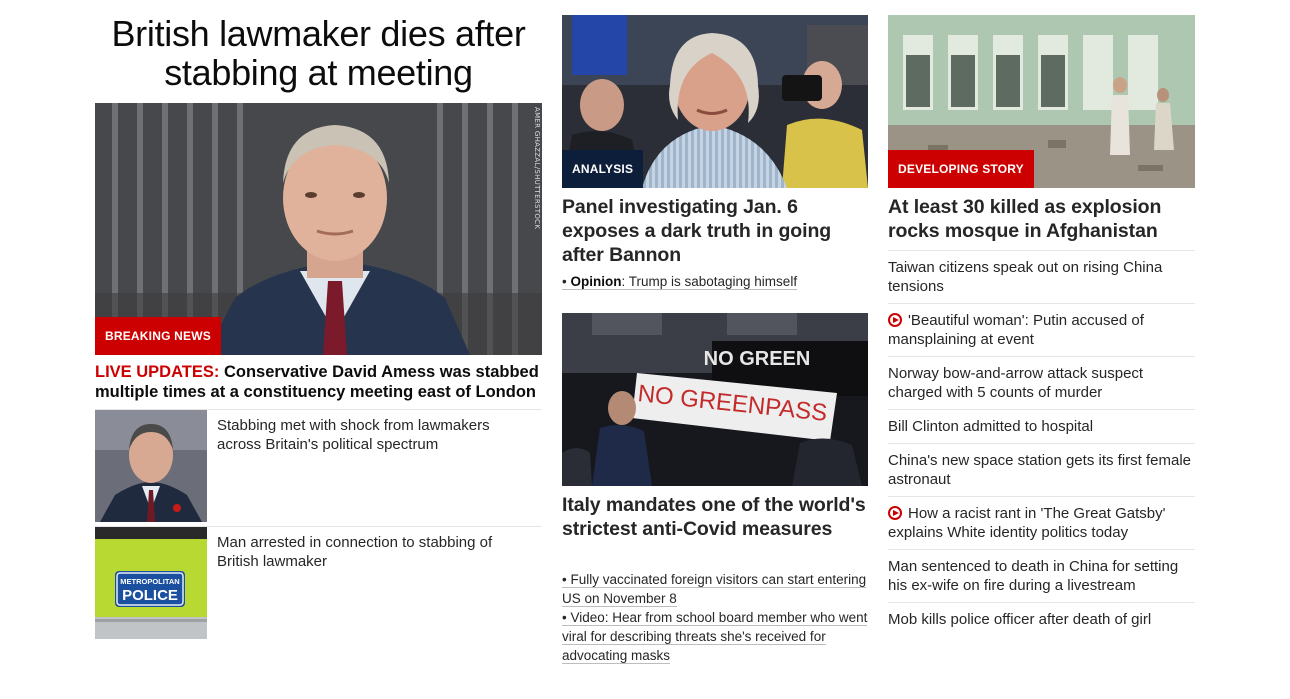 The height and width of the screenshot is (699, 1290). I want to click on mosque-image-link: DEVELOPING STORY, so click(1041, 101).